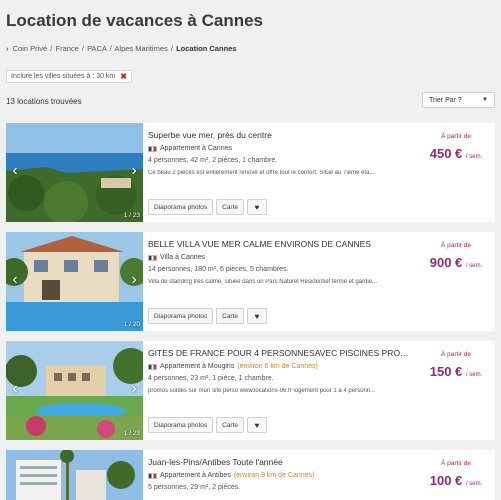 Image resolution: width=501 pixels, height=500 pixels. Describe the element at coordinates (123, 76) in the screenshot. I see `close-icon: ✖` at that location.